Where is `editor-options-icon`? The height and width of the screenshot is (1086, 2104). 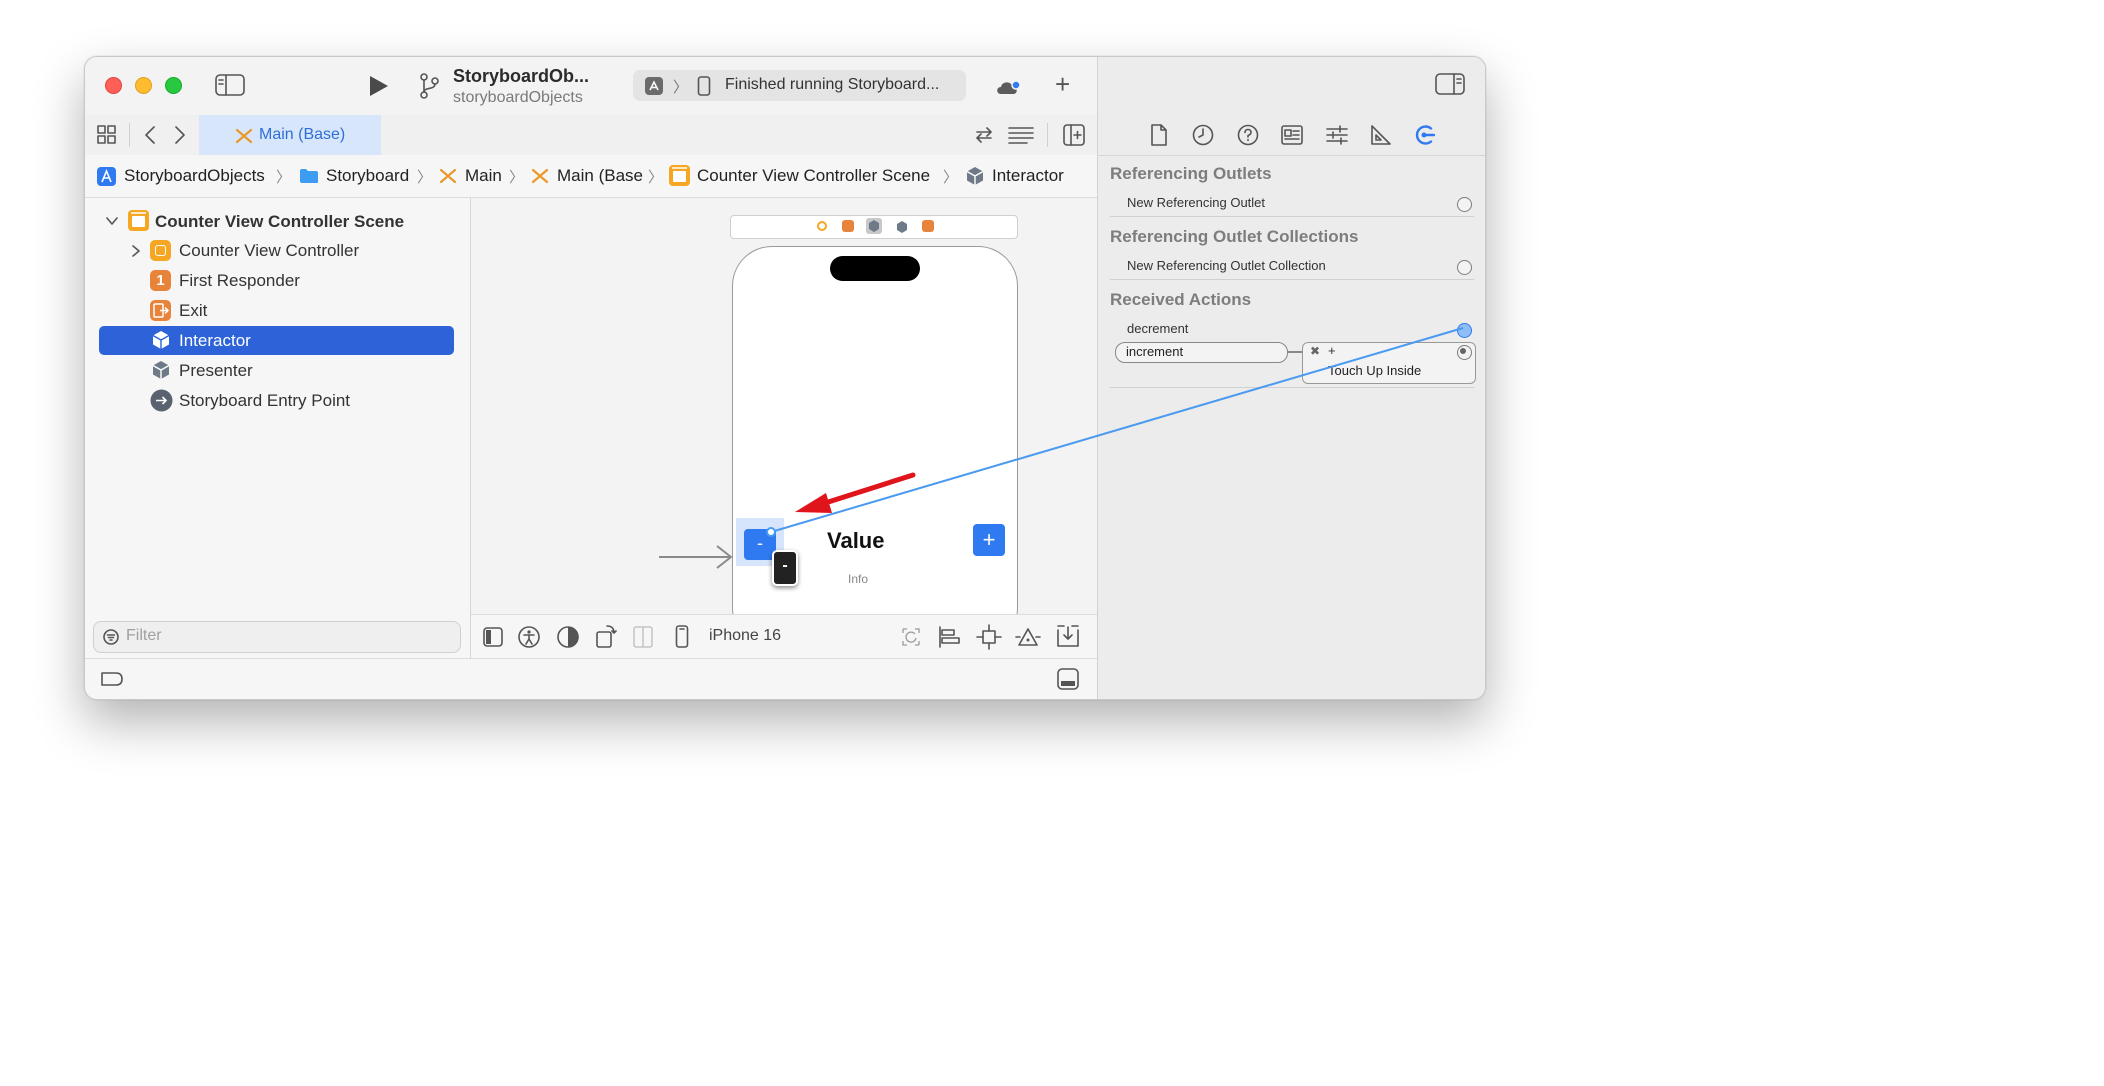 editor-options-icon is located at coordinates (1021, 135).